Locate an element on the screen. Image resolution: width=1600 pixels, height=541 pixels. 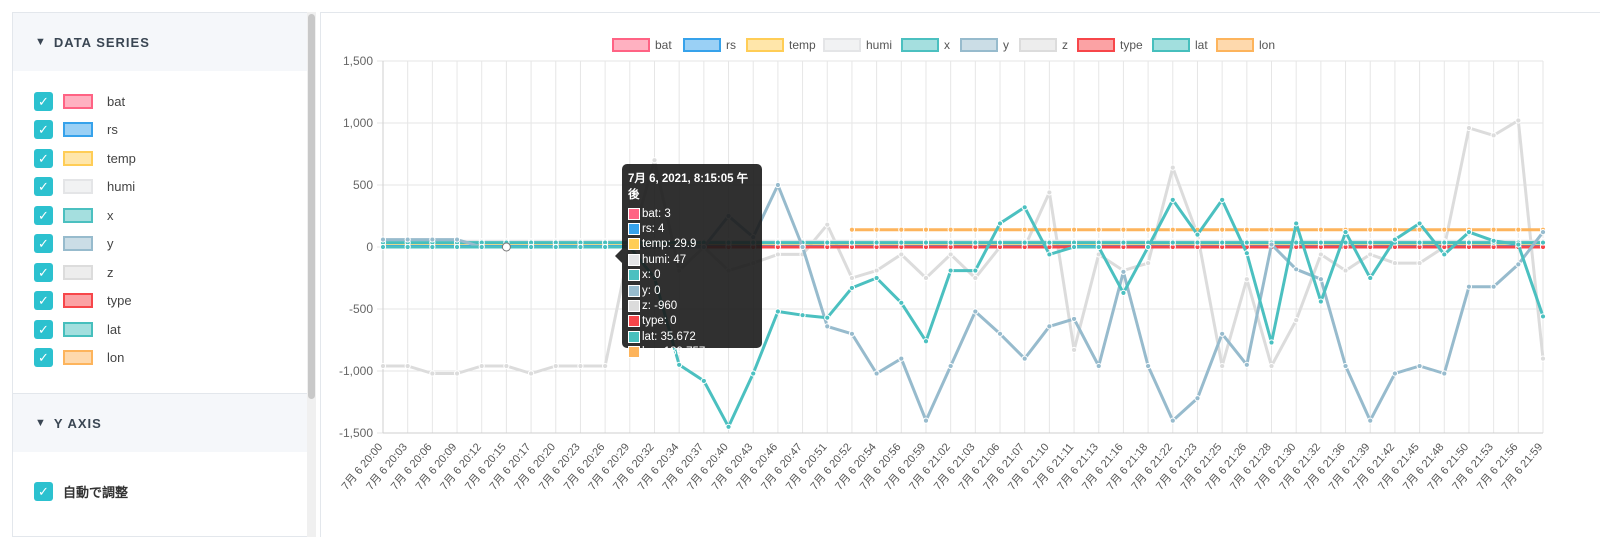
tooltip-value: x: 0 is located at coordinates (651, 275).